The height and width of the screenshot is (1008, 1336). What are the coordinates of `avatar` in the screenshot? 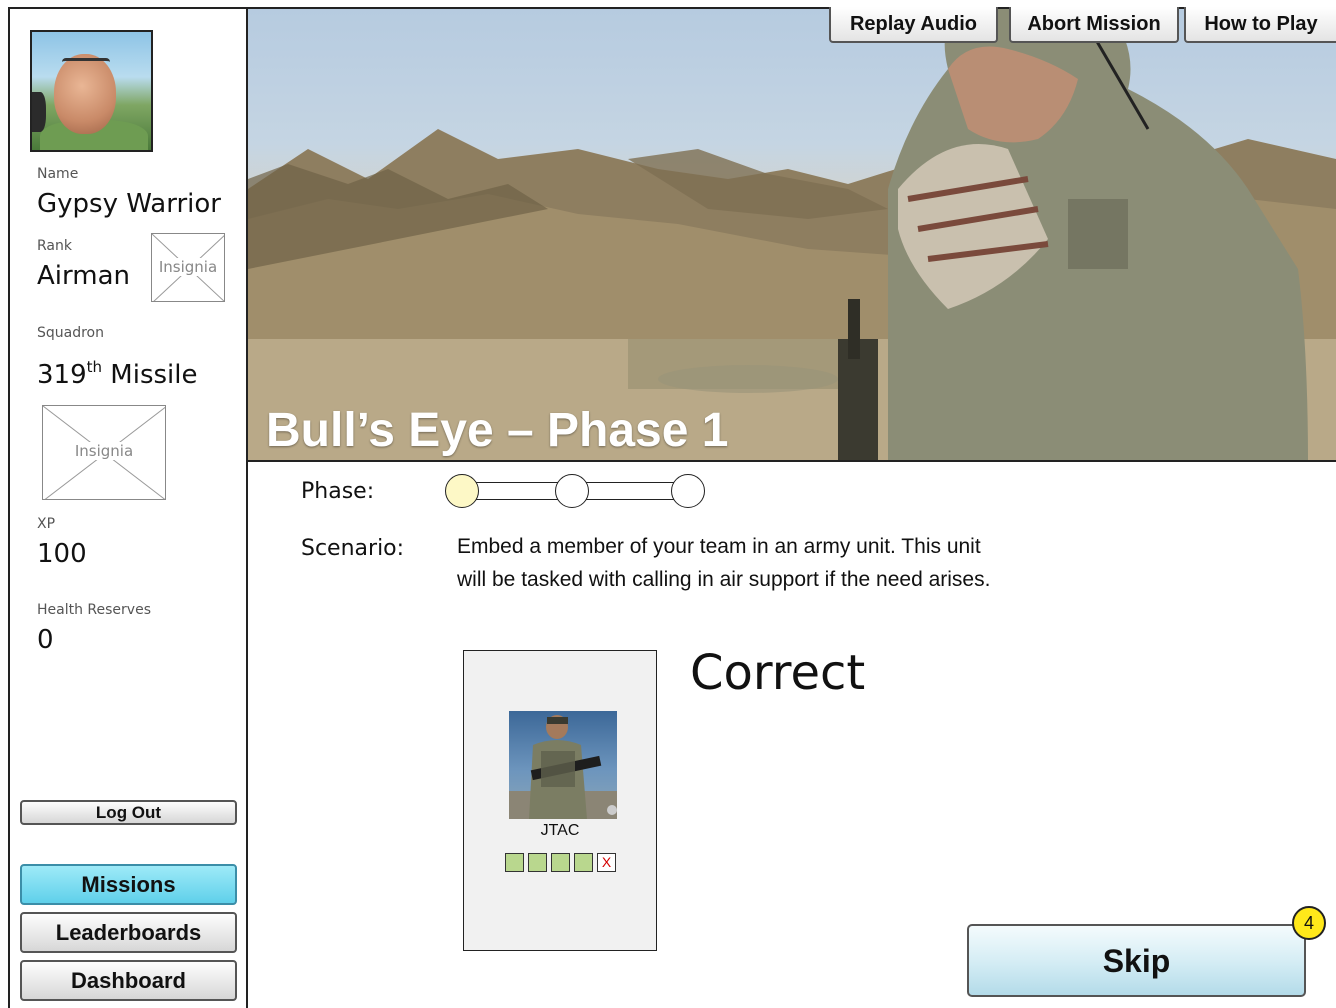 It's located at (91, 91).